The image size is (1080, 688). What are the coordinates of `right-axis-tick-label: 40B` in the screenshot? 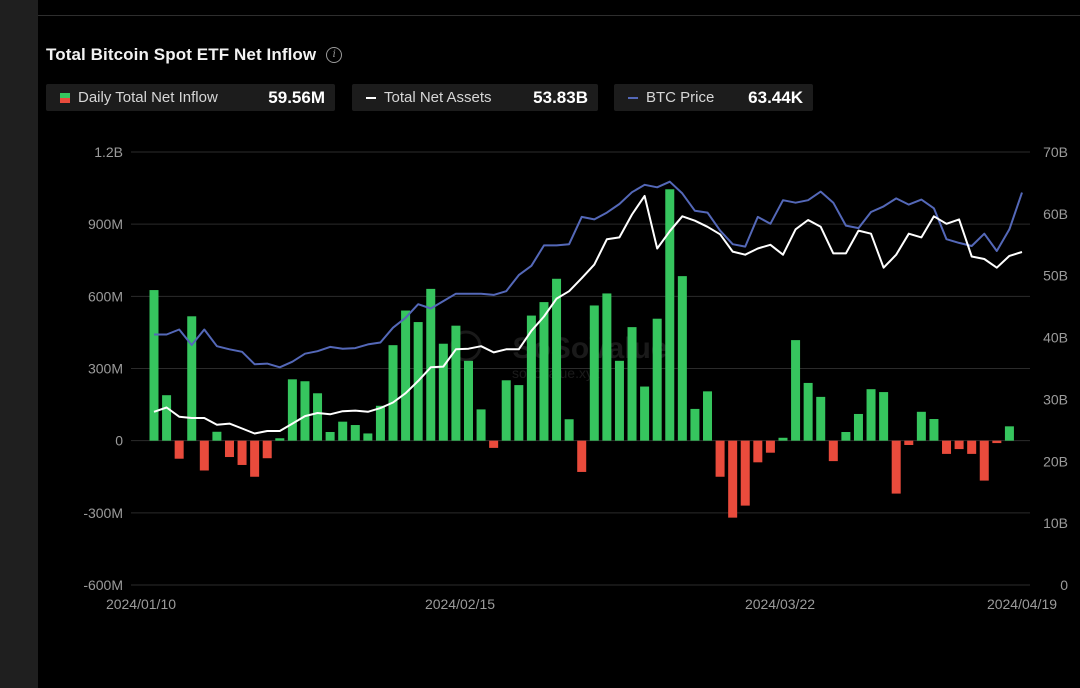 It's located at (1055, 338).